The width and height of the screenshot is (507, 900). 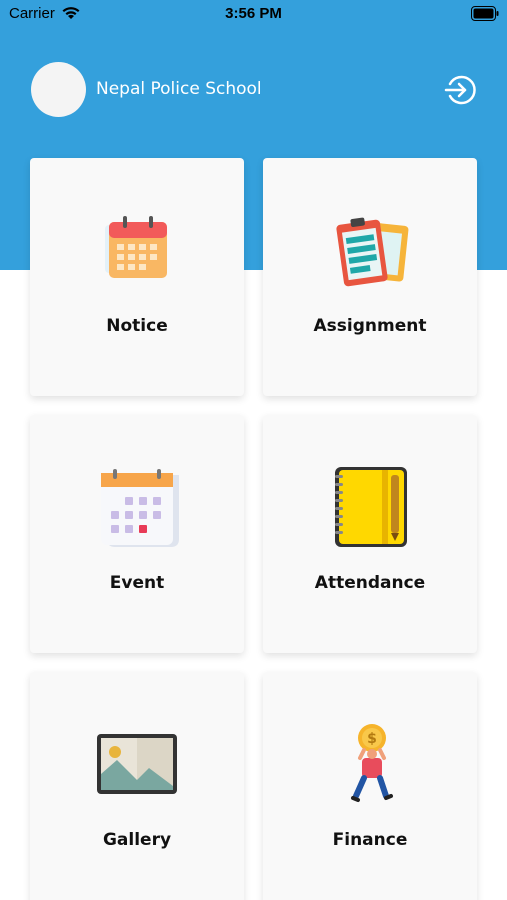 I want to click on notebook-icon, so click(x=371, y=507).